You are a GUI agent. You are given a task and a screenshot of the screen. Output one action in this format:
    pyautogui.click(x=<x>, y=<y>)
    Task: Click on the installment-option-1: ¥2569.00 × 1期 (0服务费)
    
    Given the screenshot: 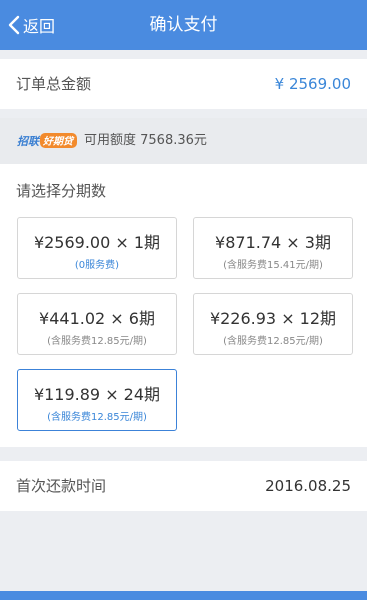 What is the action you would take?
    pyautogui.click(x=97, y=248)
    